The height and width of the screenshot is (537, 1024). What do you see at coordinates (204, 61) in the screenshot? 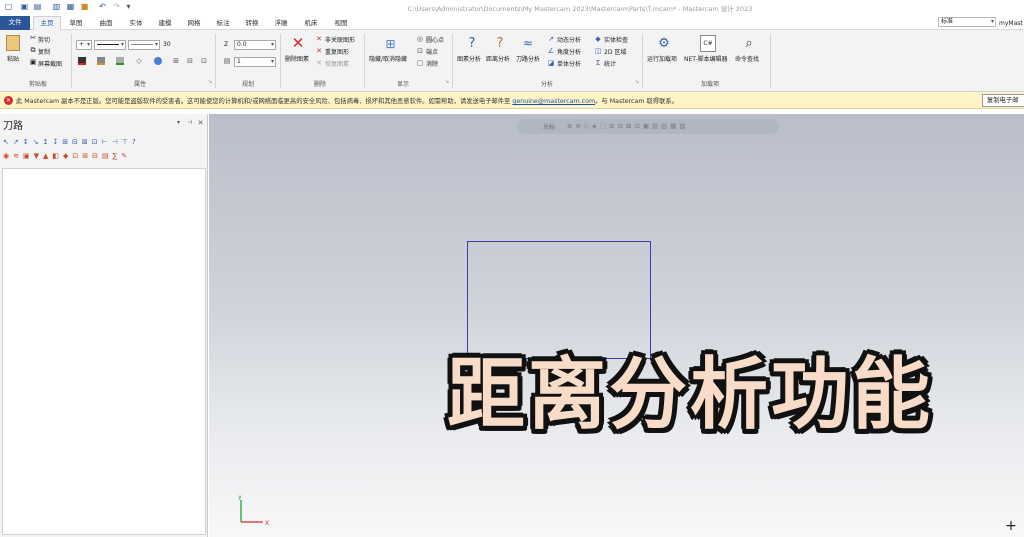
I see `attribute-reset-icon: ⊡` at bounding box center [204, 61].